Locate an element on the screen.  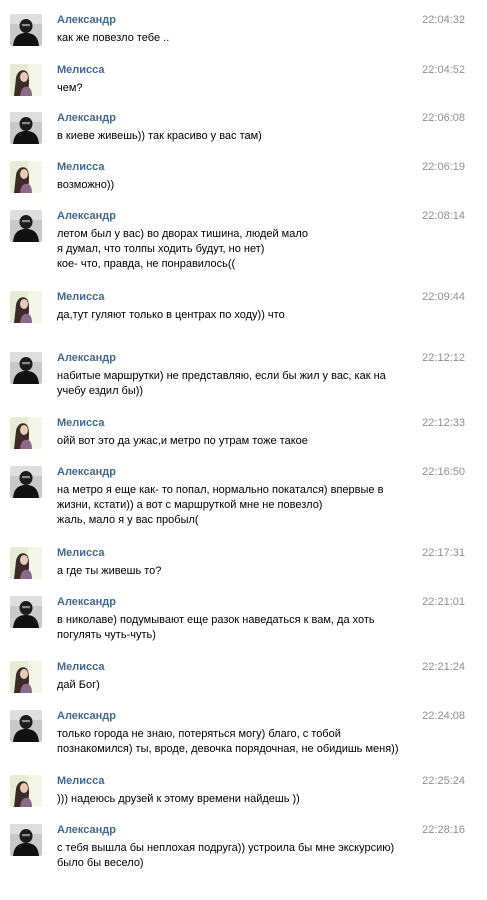
message-text-line: а где ты живешь то? is located at coordinates (109, 571).